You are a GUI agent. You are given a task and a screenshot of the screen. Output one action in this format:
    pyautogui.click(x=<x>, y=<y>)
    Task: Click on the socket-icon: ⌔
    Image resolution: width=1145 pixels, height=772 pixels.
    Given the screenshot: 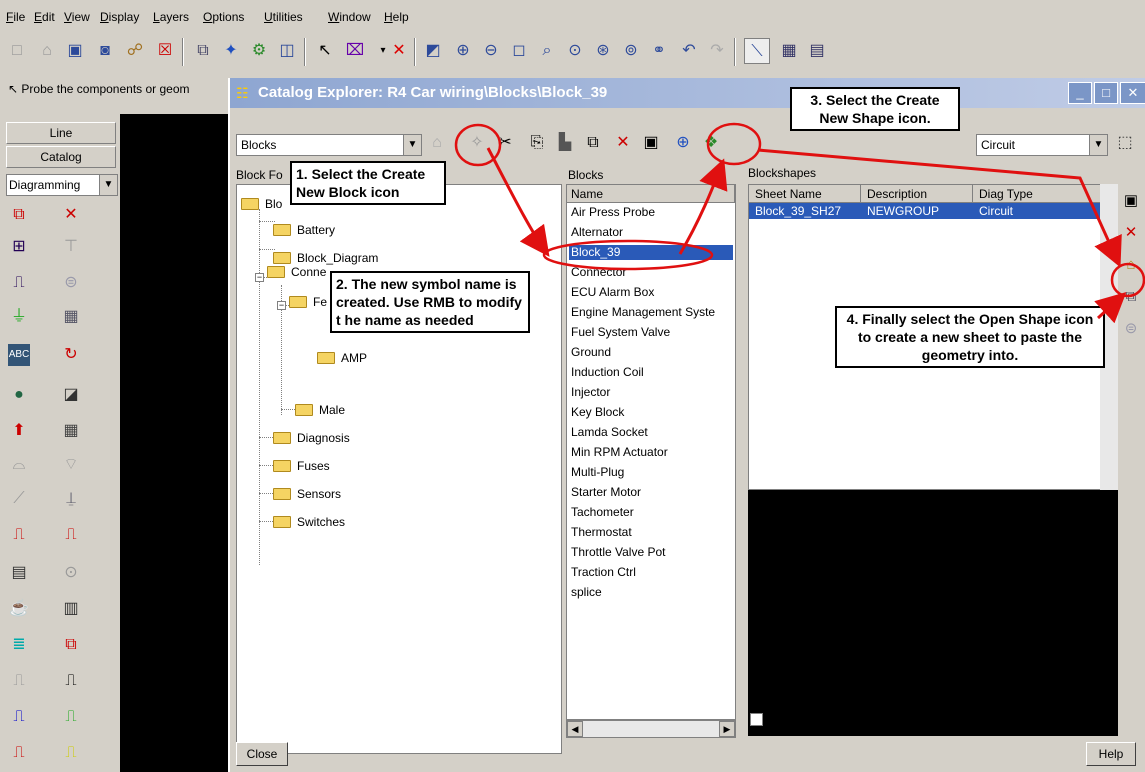 What is the action you would take?
    pyautogui.click(x=71, y=465)
    